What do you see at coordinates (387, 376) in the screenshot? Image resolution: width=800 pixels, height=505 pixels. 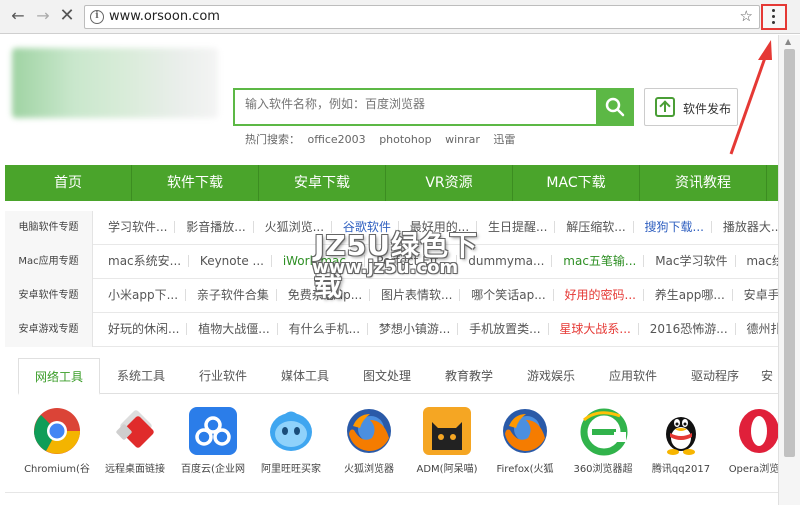 I see `tab-graphics: 图文处理` at bounding box center [387, 376].